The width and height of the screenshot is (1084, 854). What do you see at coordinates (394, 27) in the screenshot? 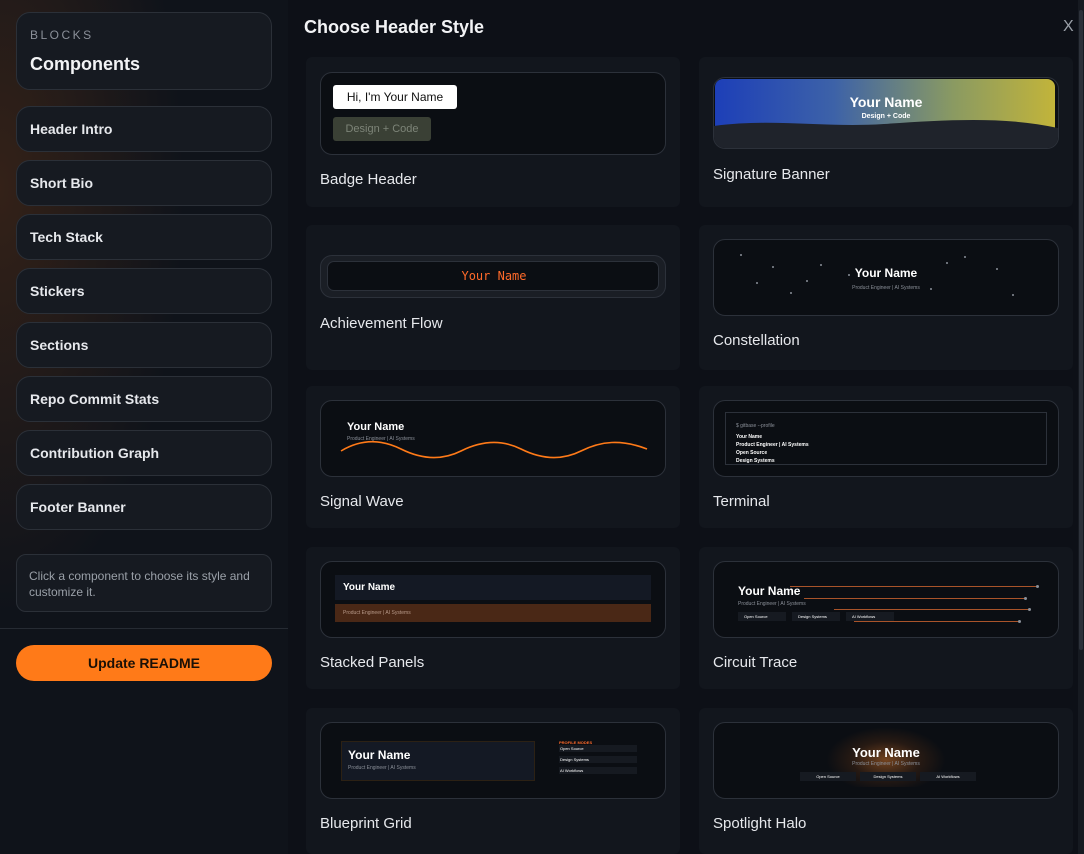
I see `panel-title: Choose Header Style` at bounding box center [394, 27].